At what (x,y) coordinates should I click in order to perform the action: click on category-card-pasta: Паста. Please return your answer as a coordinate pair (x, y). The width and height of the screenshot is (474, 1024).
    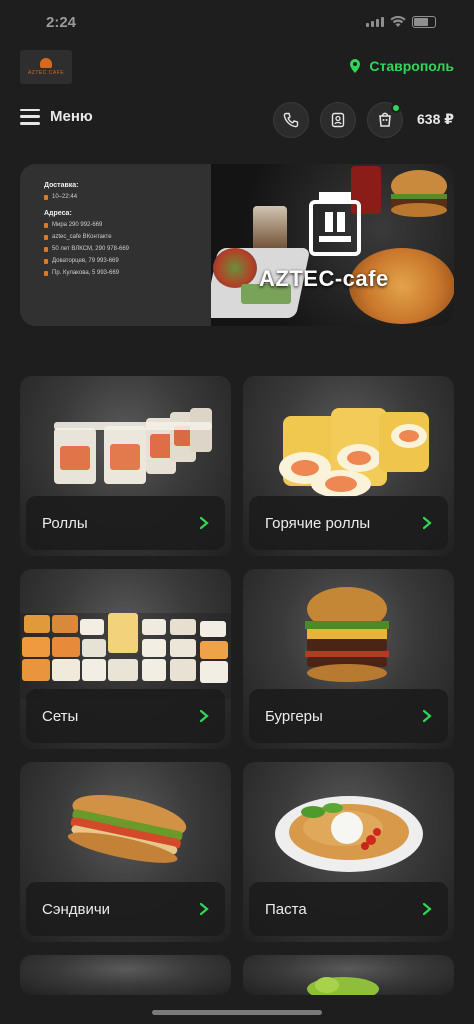
    Looking at the image, I should click on (348, 852).